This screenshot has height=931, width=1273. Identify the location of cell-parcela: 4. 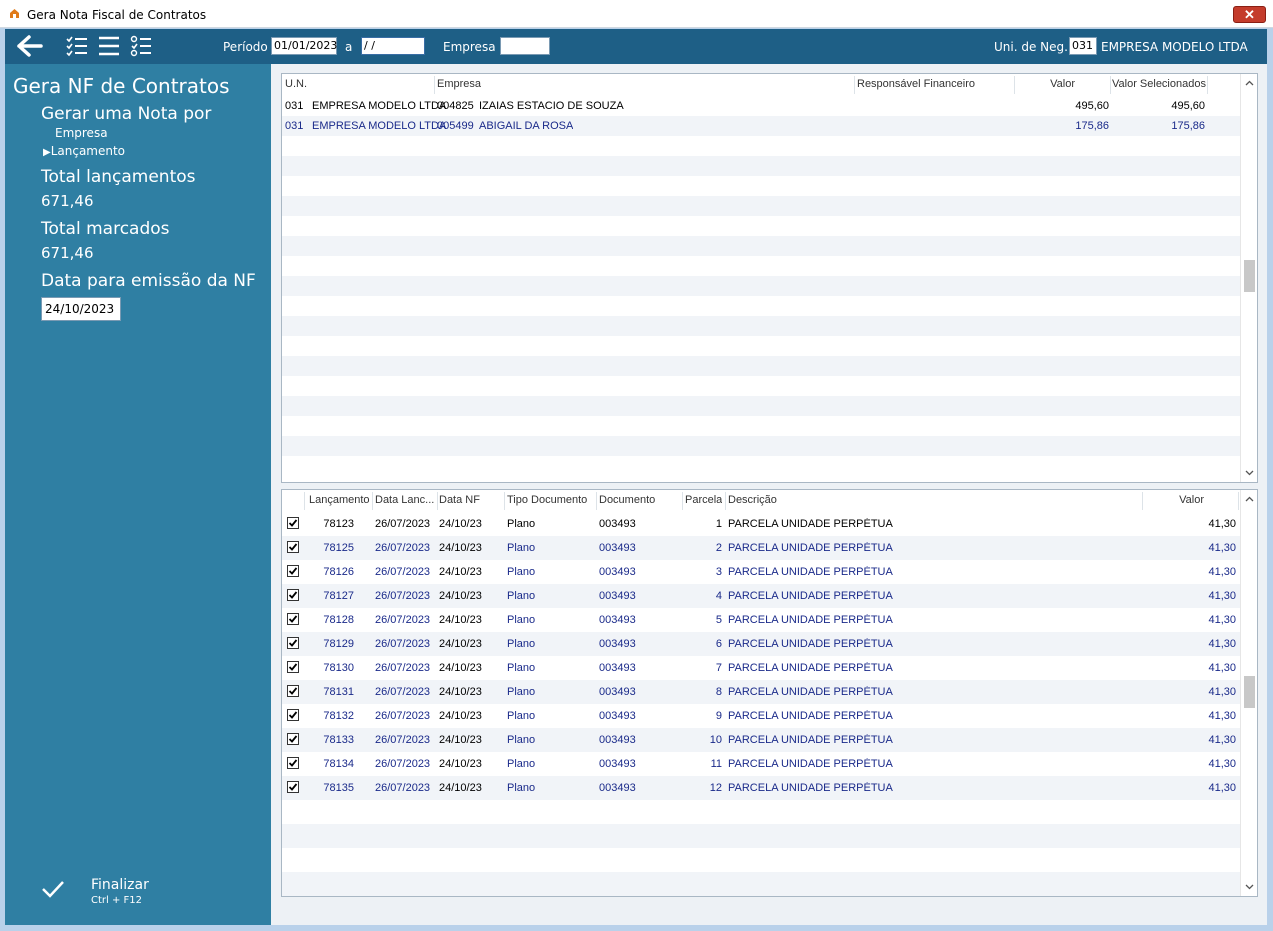
(718, 596).